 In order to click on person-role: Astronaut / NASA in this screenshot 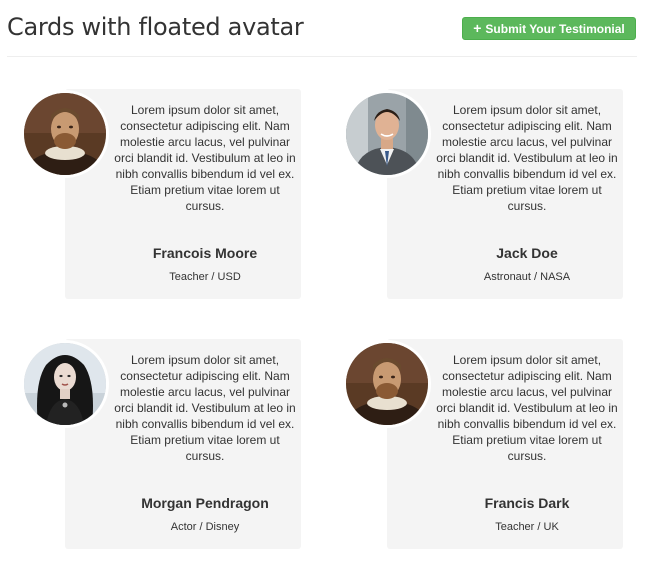, I will do `click(527, 277)`.